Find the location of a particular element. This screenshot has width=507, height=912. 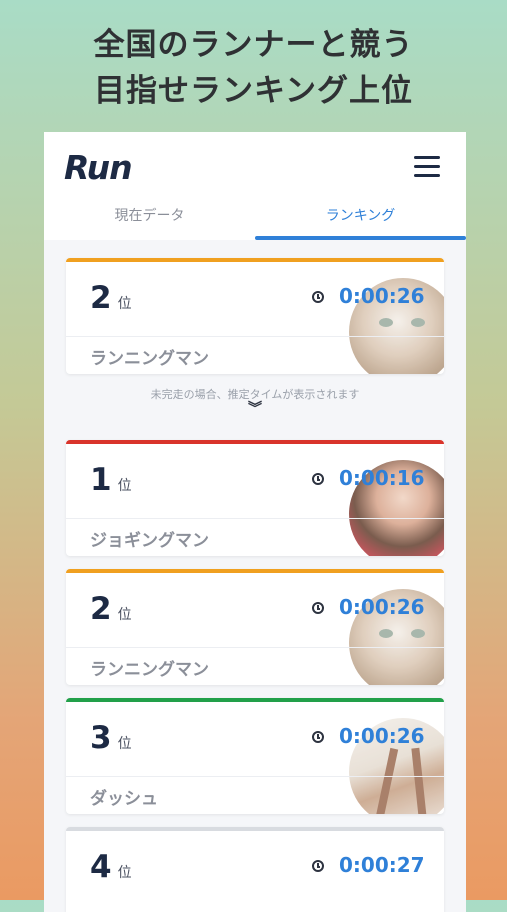

tab-ranking: ランキング is located at coordinates (360, 222).